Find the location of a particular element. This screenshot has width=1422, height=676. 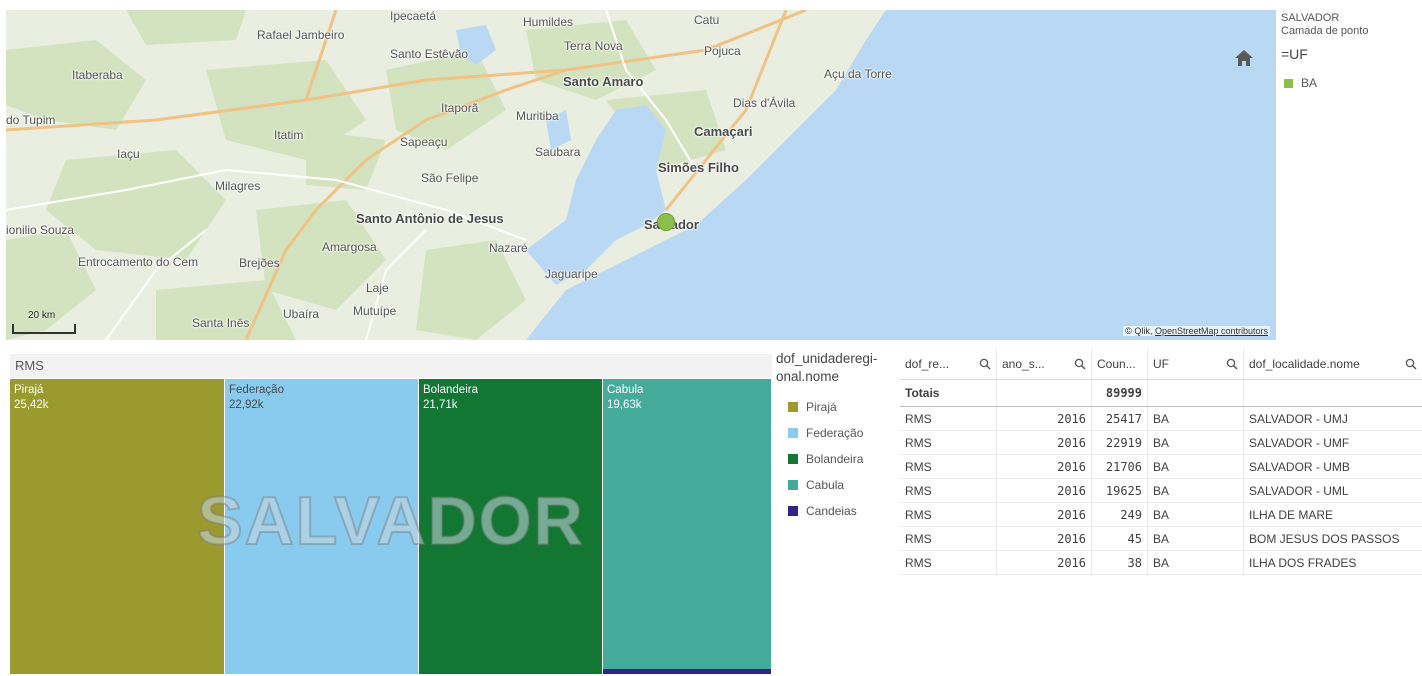

treemap-tile: Cabula 19,63k is located at coordinates (687, 524).